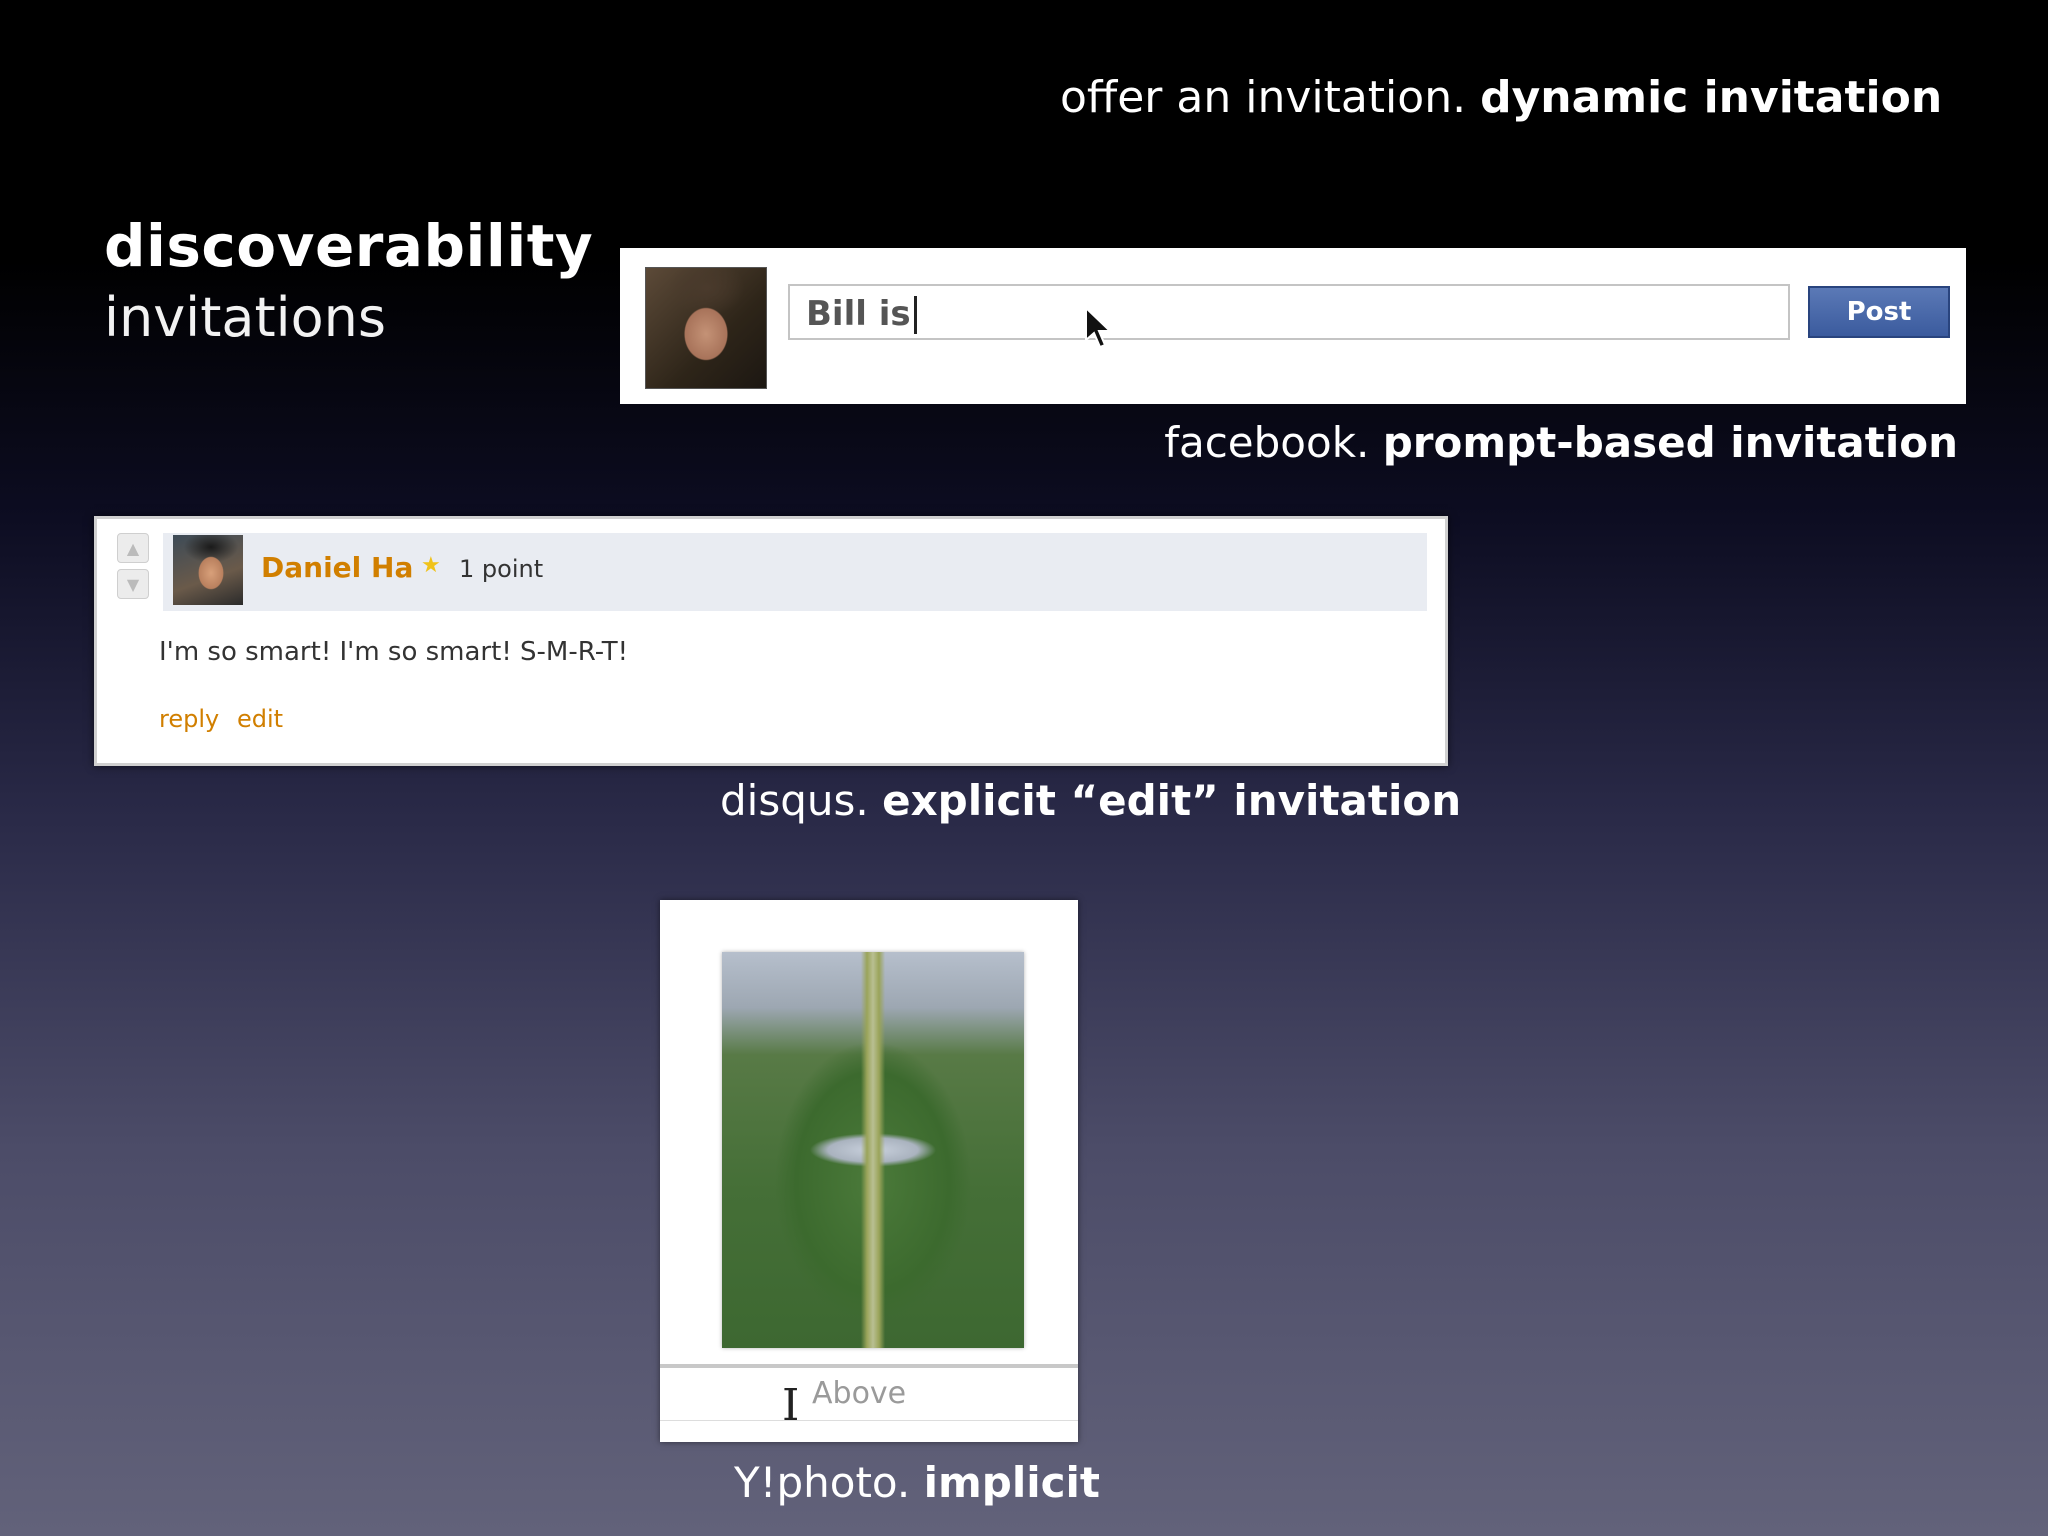  I want to click on status-input-value: Bill is, so click(858, 314).